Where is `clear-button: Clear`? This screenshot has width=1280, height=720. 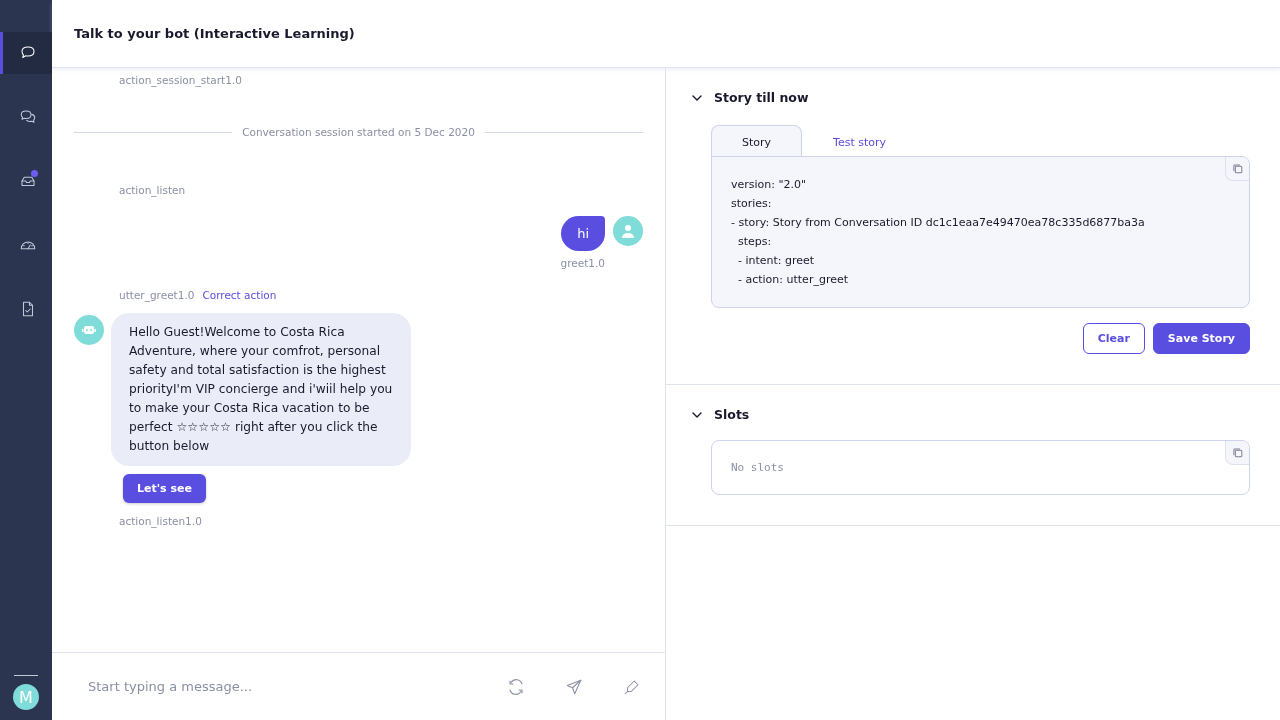 clear-button: Clear is located at coordinates (1113, 338).